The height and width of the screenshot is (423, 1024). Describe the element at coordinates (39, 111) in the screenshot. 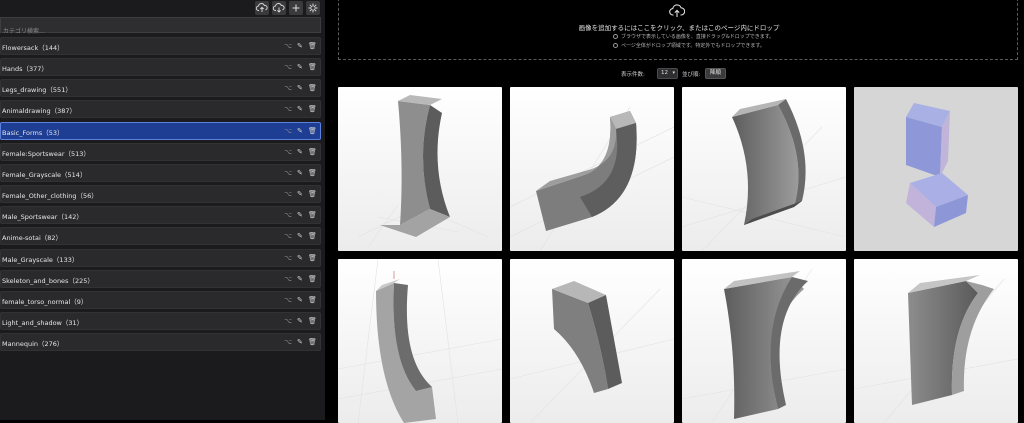

I see `category-label: Animaldrawing（387）` at that location.